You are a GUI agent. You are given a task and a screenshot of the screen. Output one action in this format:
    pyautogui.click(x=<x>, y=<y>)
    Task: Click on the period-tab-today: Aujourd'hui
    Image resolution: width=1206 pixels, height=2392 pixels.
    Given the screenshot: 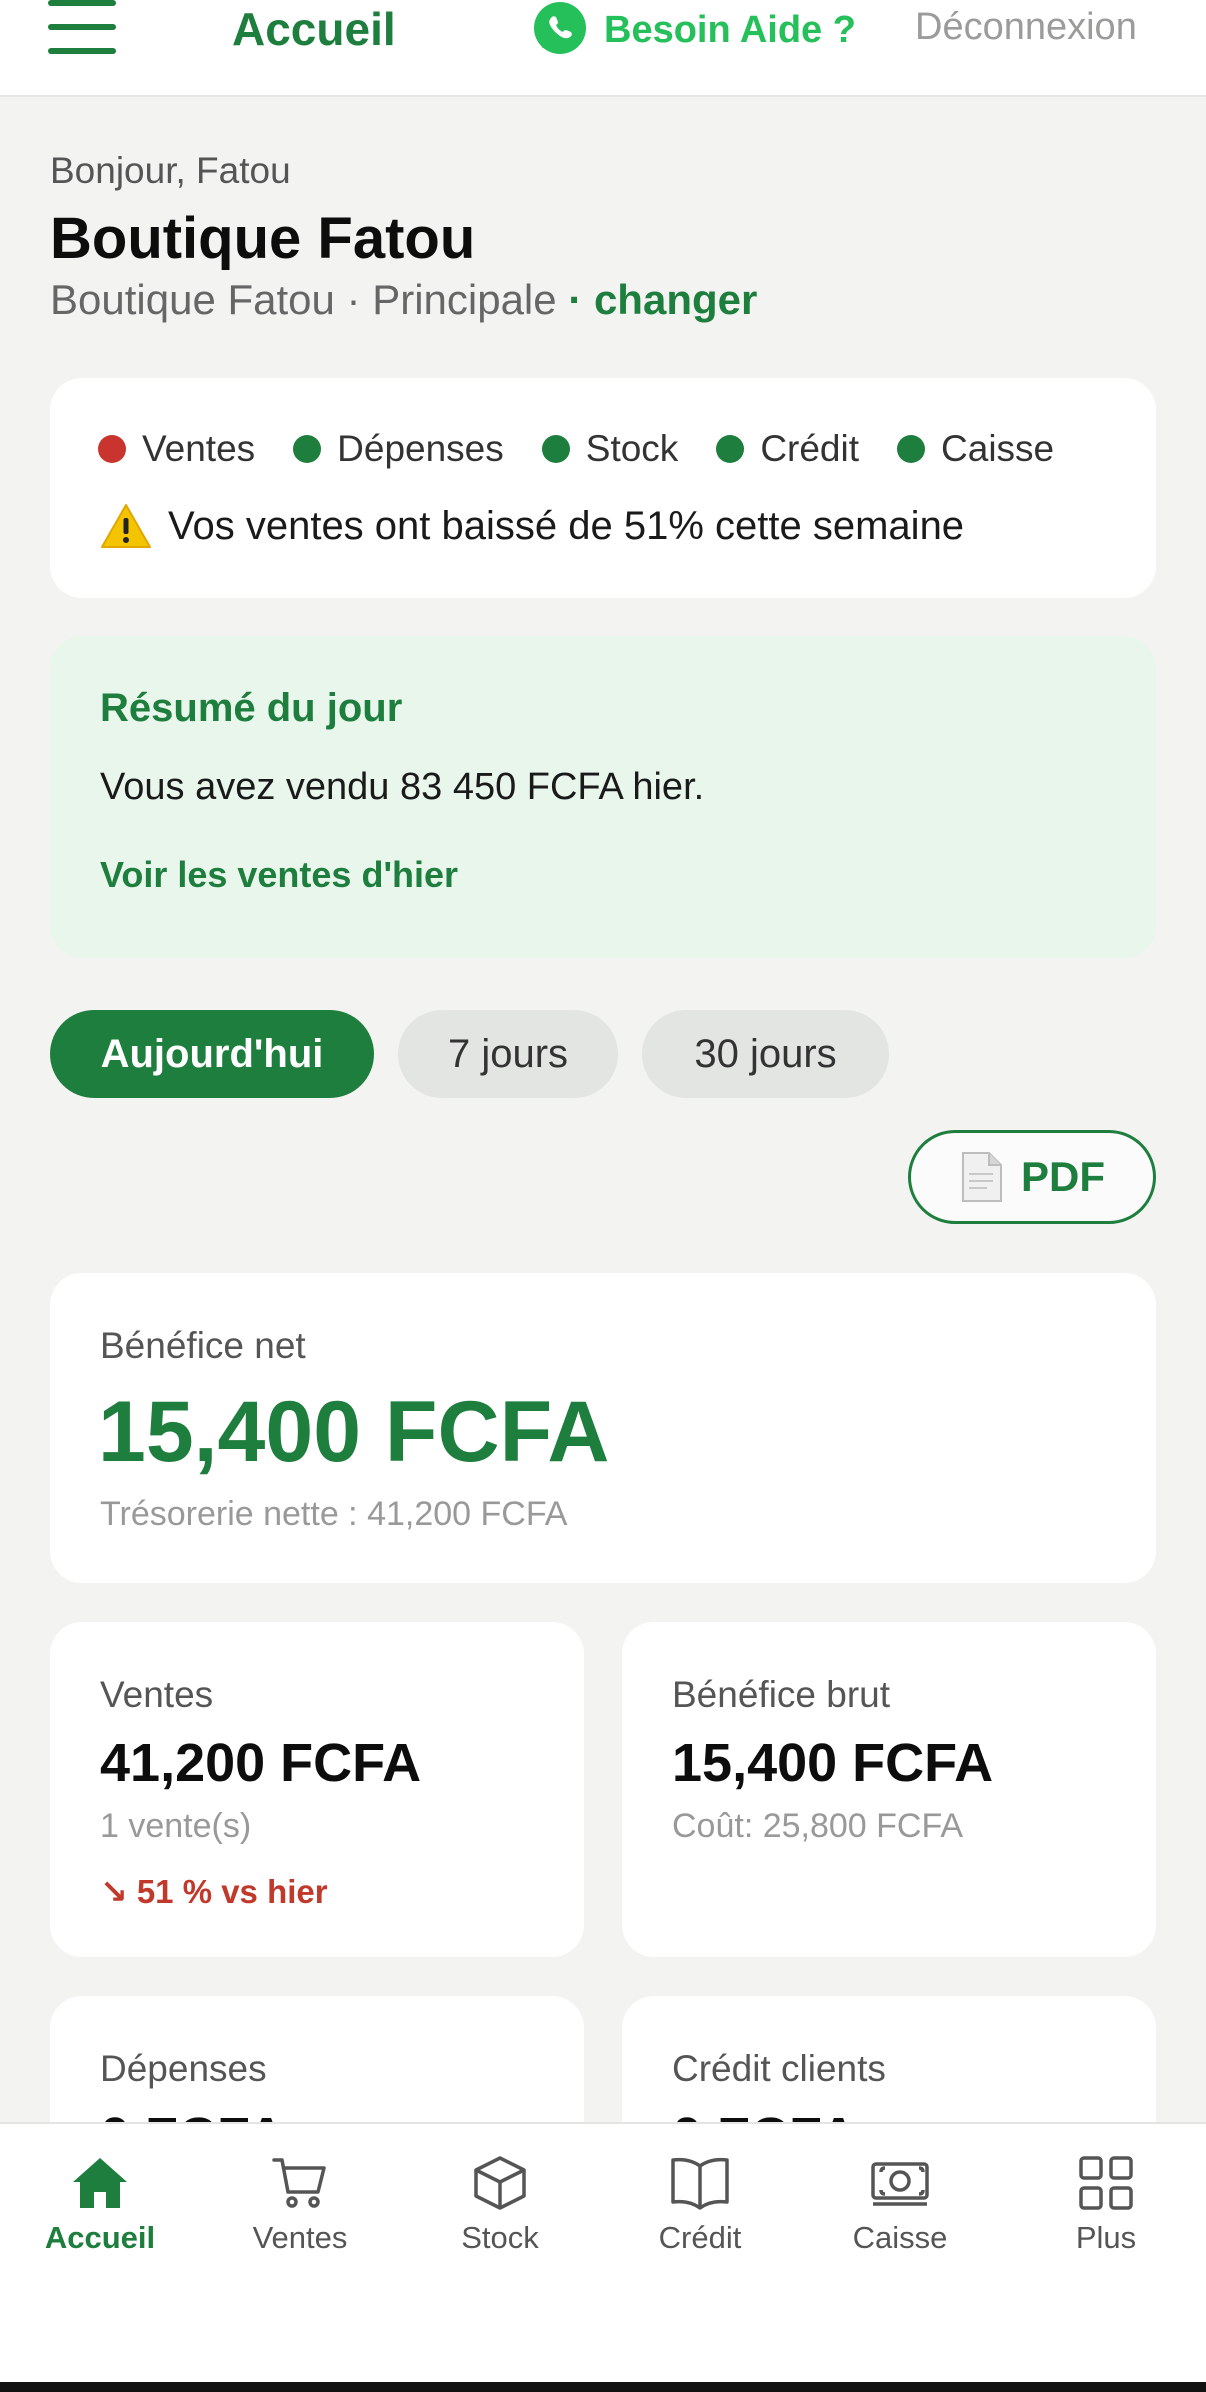 What is the action you would take?
    pyautogui.click(x=212, y=1054)
    